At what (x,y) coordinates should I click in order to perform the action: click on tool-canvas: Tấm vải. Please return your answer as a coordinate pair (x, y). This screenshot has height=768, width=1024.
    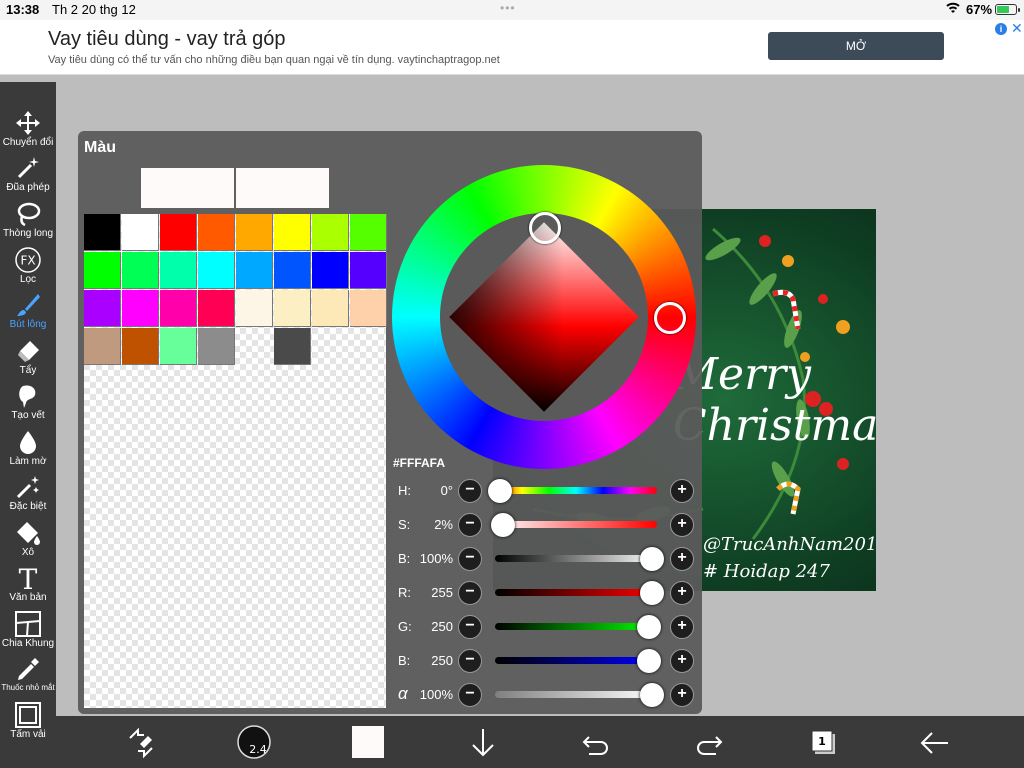
    Looking at the image, I should click on (28, 724).